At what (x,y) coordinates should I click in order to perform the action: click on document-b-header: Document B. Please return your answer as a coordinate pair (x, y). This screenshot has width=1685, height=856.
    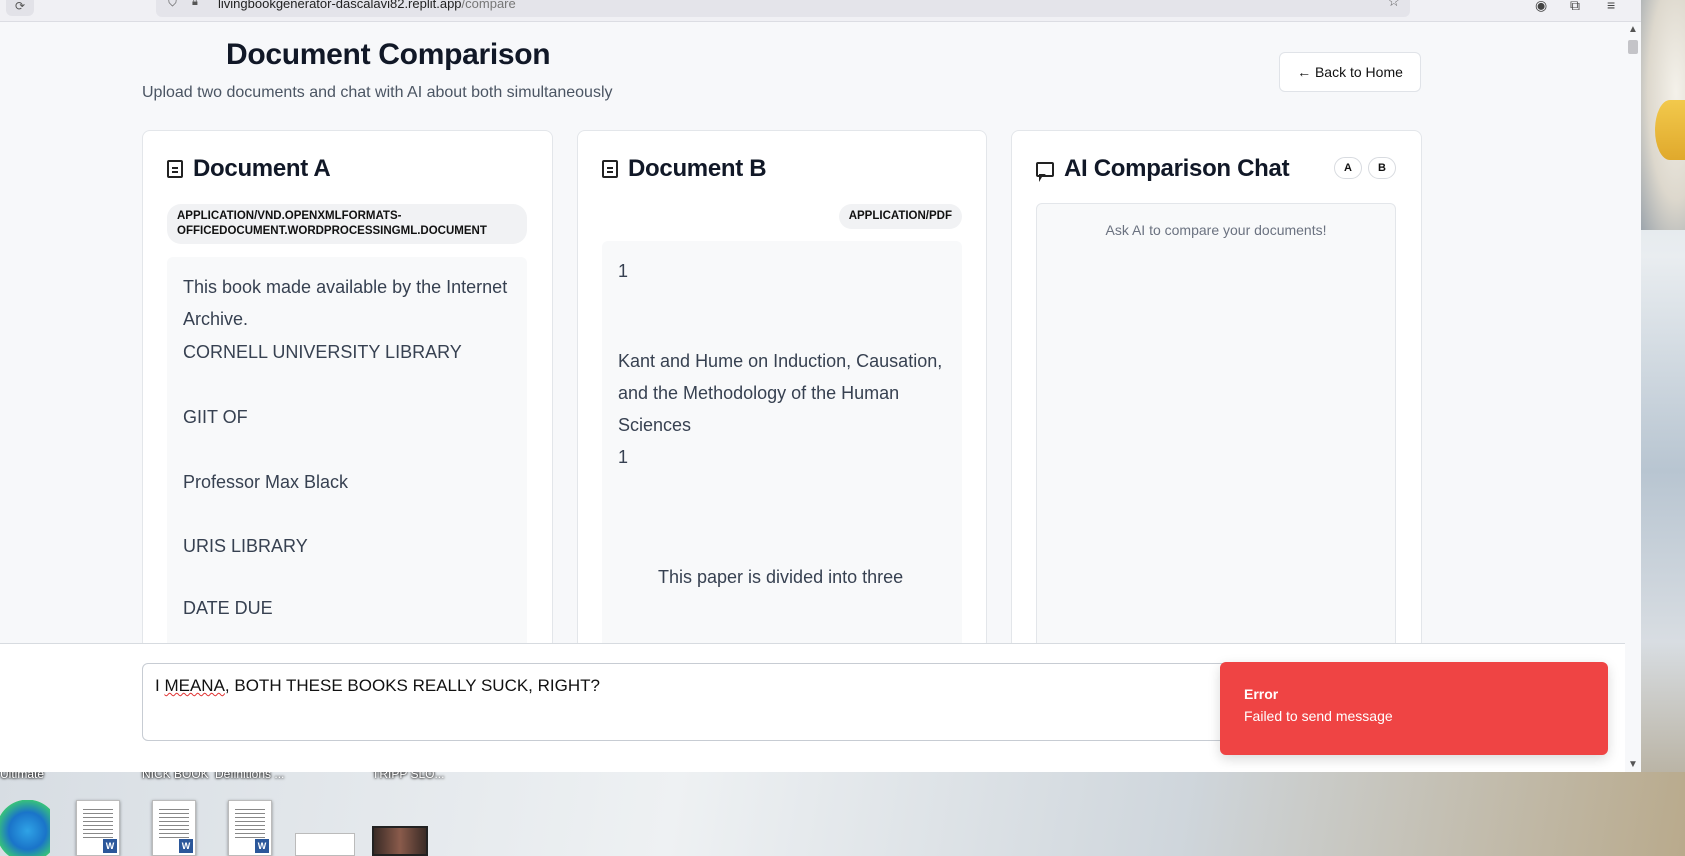
    Looking at the image, I should click on (684, 169).